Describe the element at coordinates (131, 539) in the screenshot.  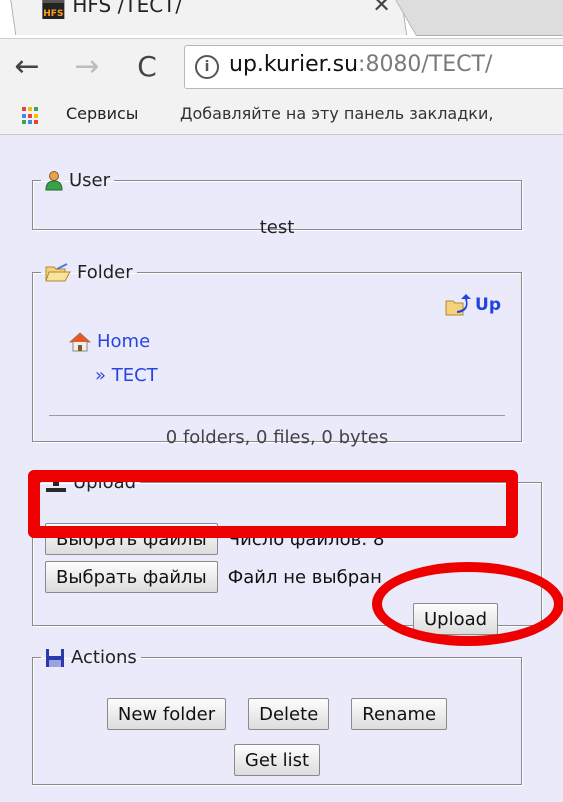
I see `choose-files-button-1: Выбрать файлы` at that location.